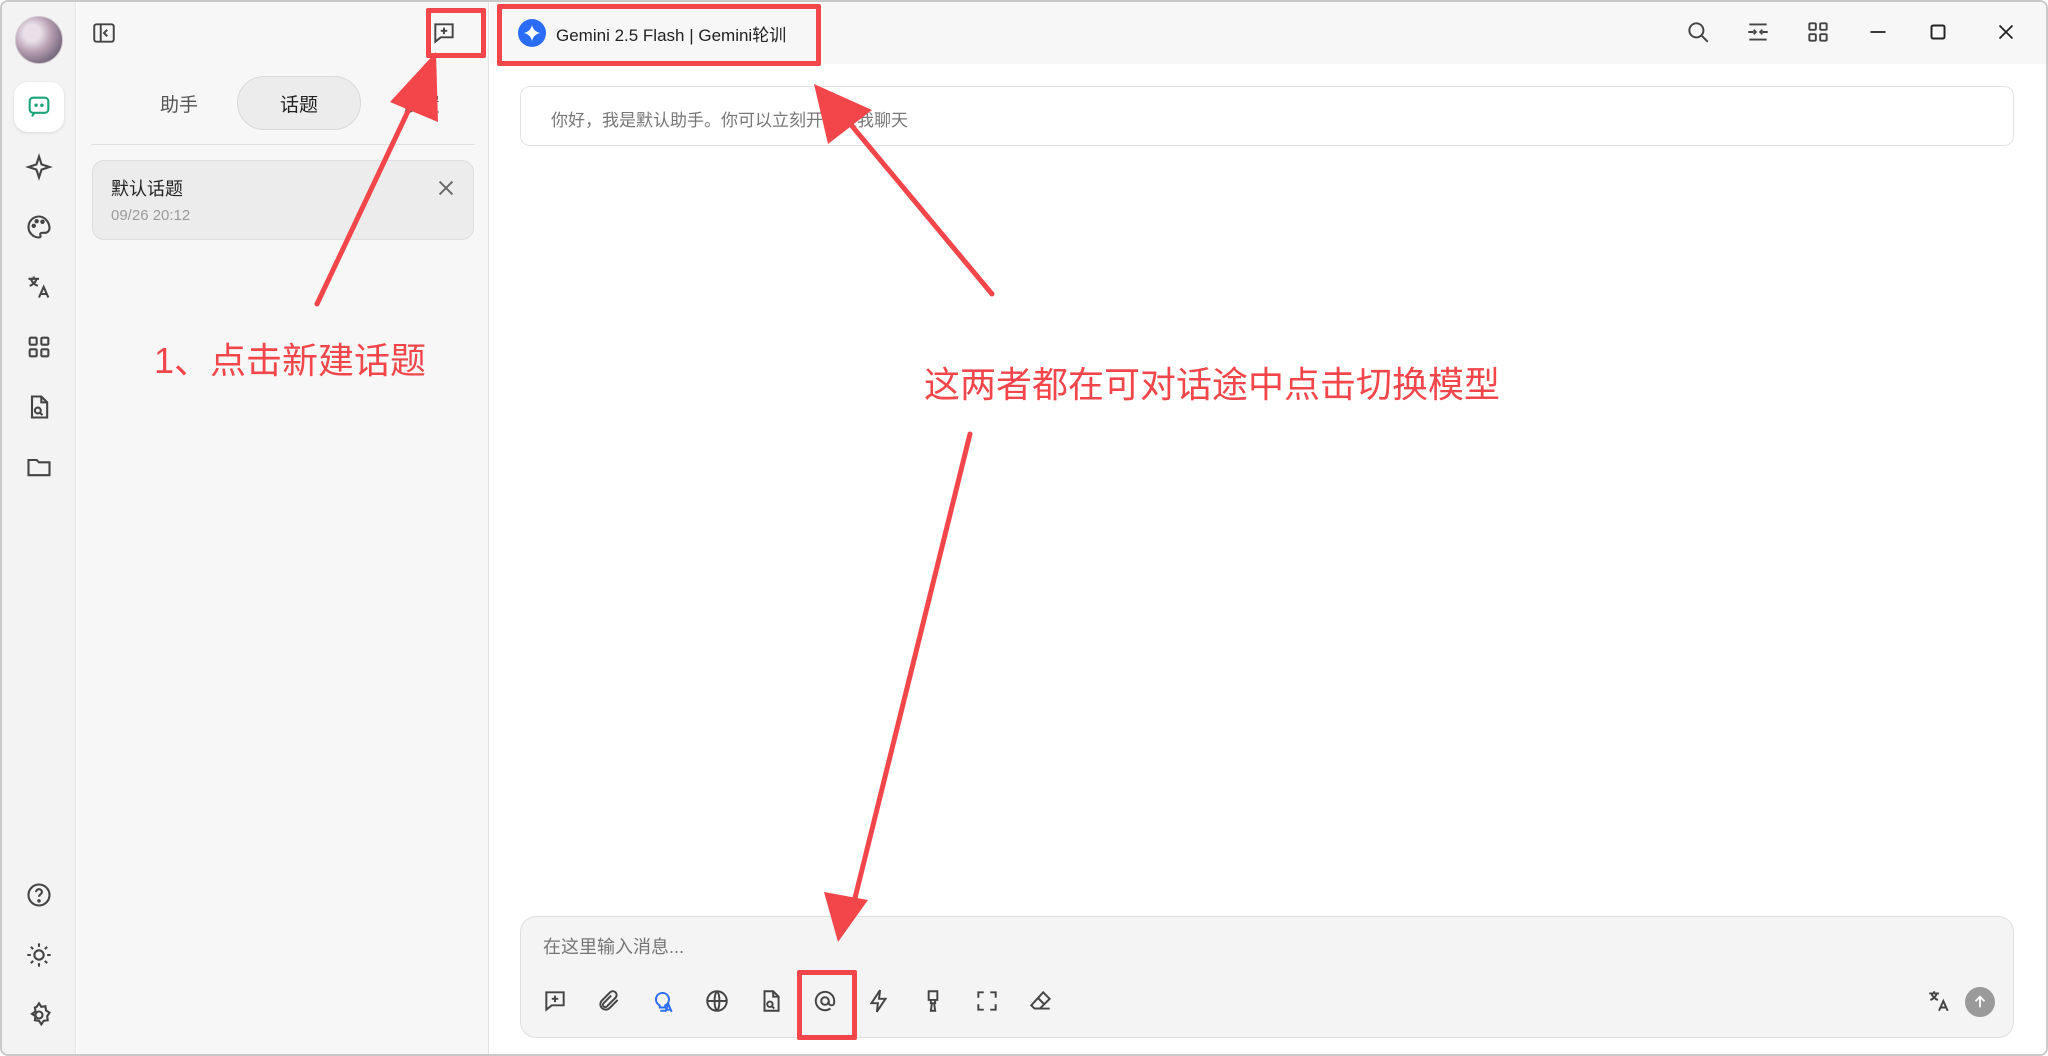 This screenshot has height=1056, width=2048. What do you see at coordinates (39, 528) in the screenshot?
I see `nav-rail` at bounding box center [39, 528].